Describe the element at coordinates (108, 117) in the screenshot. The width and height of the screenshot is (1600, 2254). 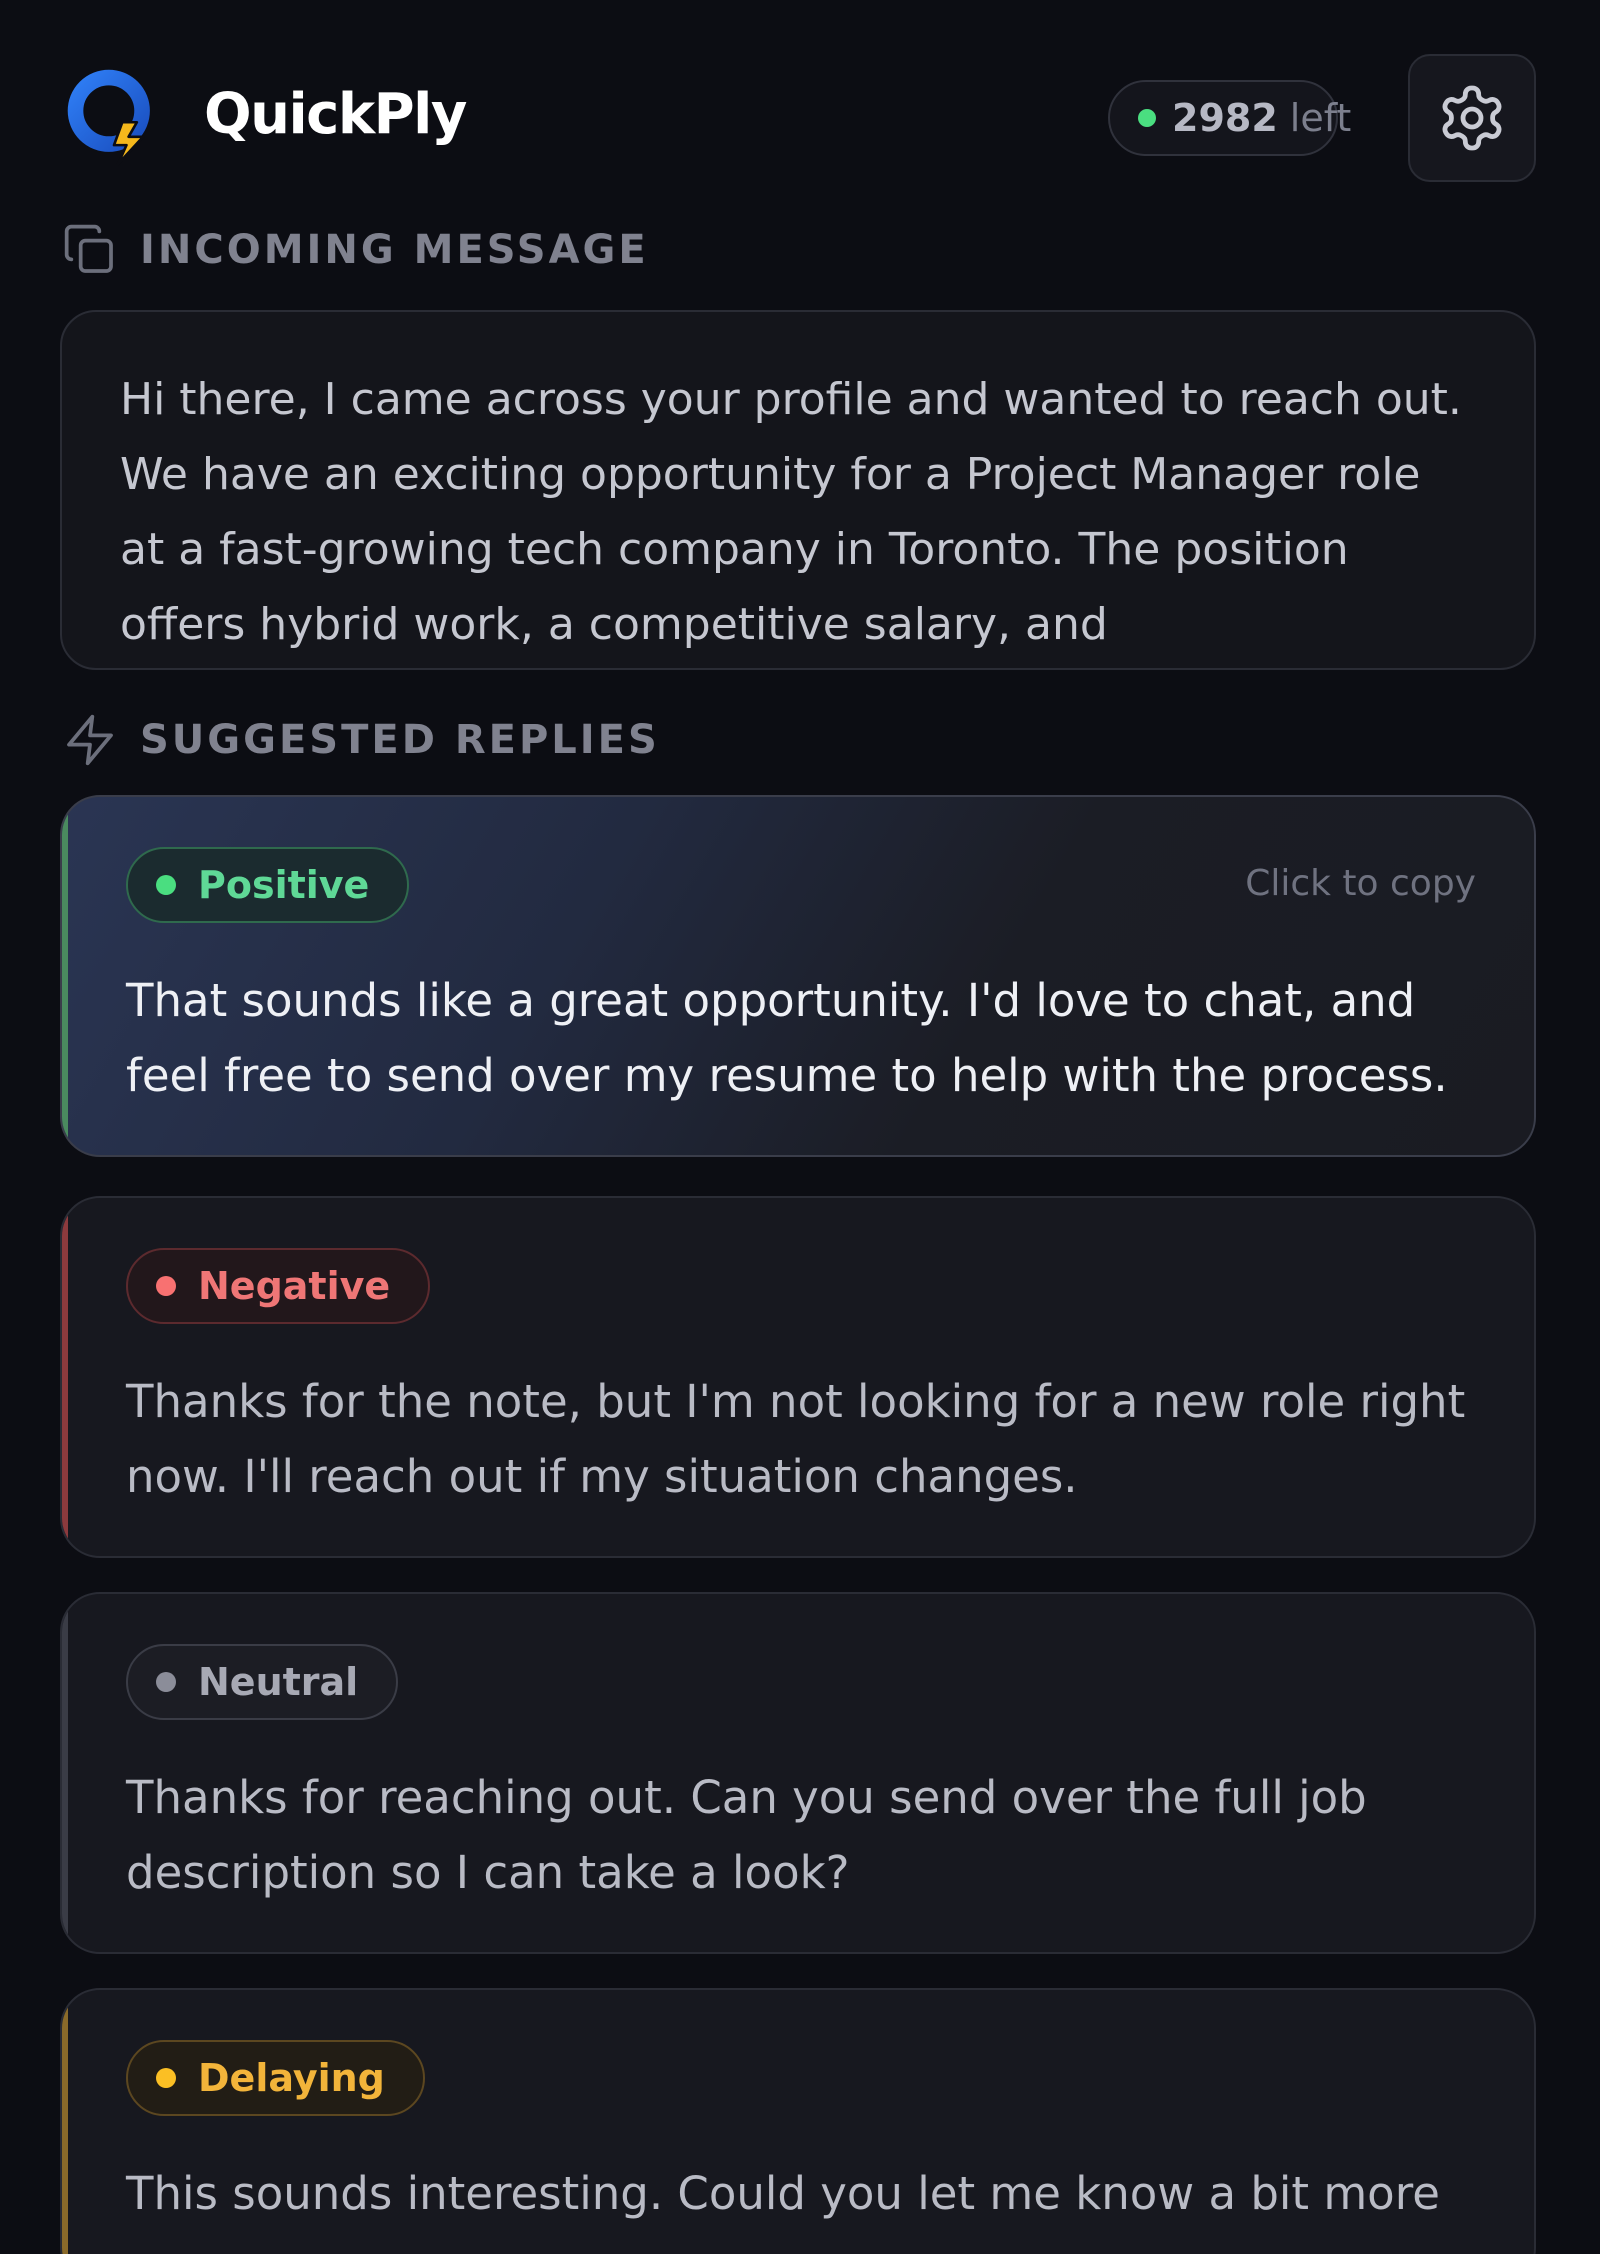
I see `quickply-logo` at that location.